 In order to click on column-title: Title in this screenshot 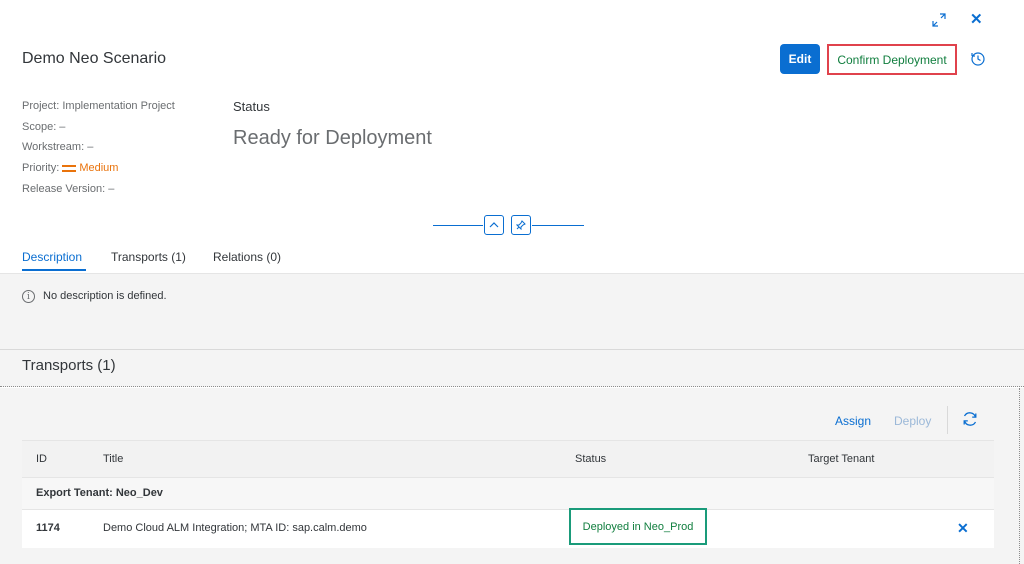, I will do `click(113, 459)`.